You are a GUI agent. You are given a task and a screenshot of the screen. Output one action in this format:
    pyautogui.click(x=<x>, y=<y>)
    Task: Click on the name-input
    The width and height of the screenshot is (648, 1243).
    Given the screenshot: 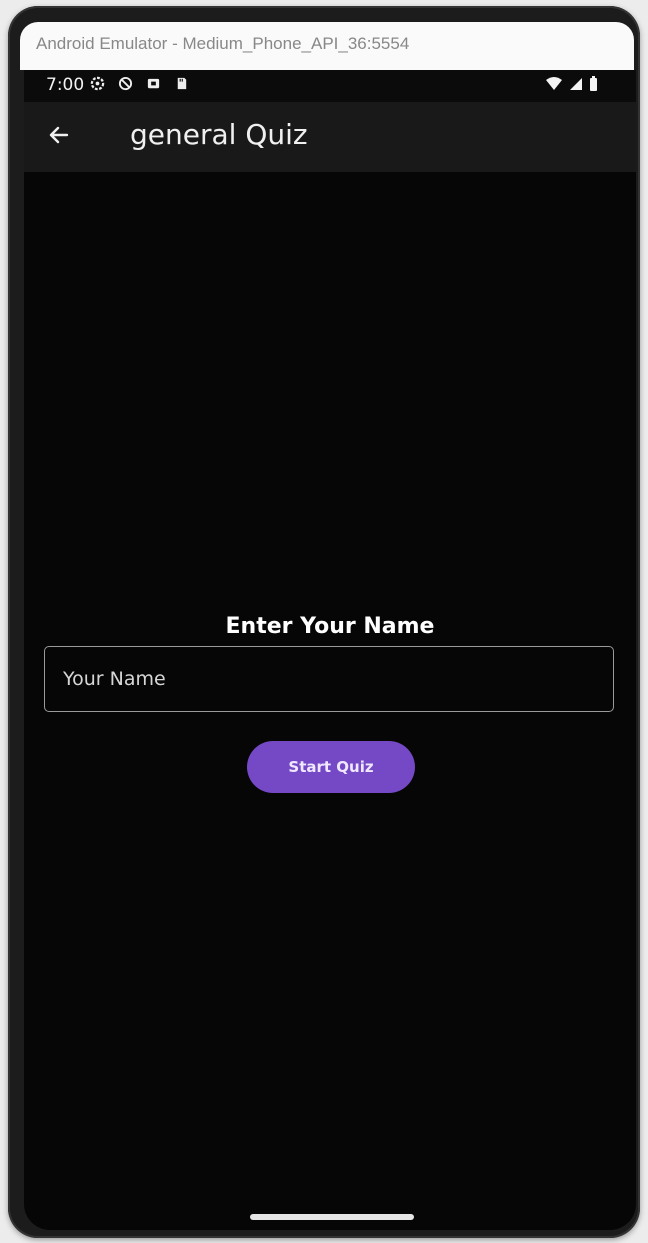 What is the action you would take?
    pyautogui.click(x=329, y=679)
    